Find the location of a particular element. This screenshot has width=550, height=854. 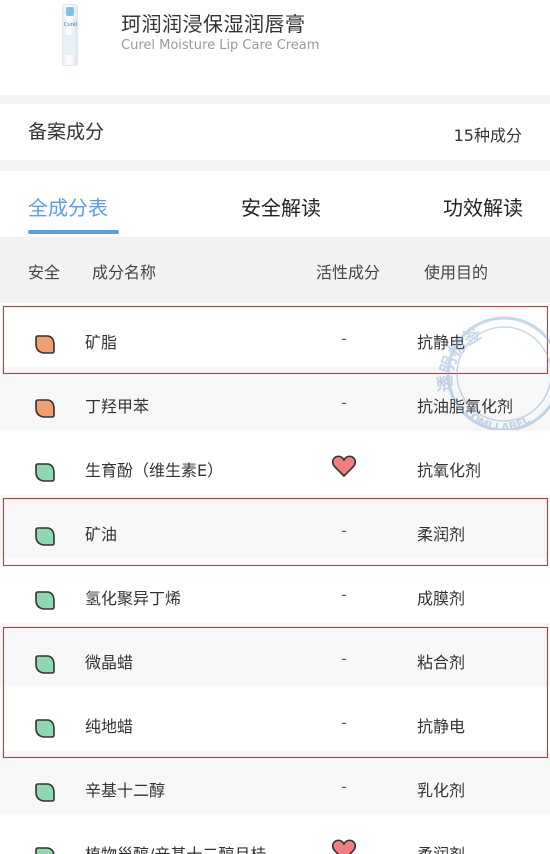

product-name: 珂润润浸保湿润唇膏 is located at coordinates (213, 24).